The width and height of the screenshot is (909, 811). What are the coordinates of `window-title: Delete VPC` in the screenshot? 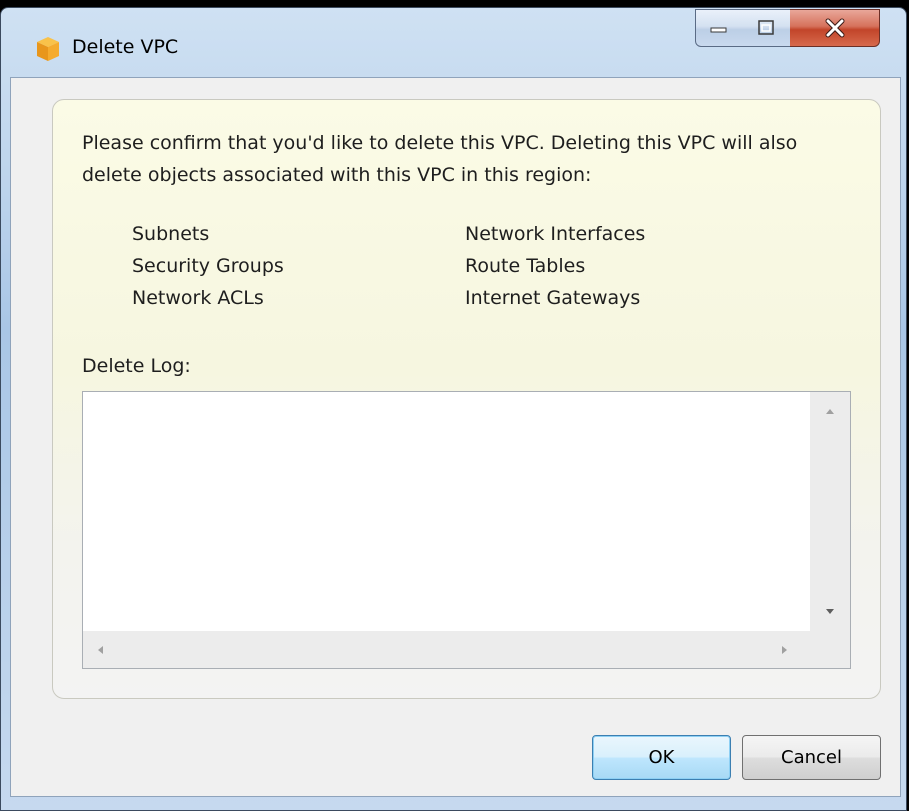 It's located at (125, 47).